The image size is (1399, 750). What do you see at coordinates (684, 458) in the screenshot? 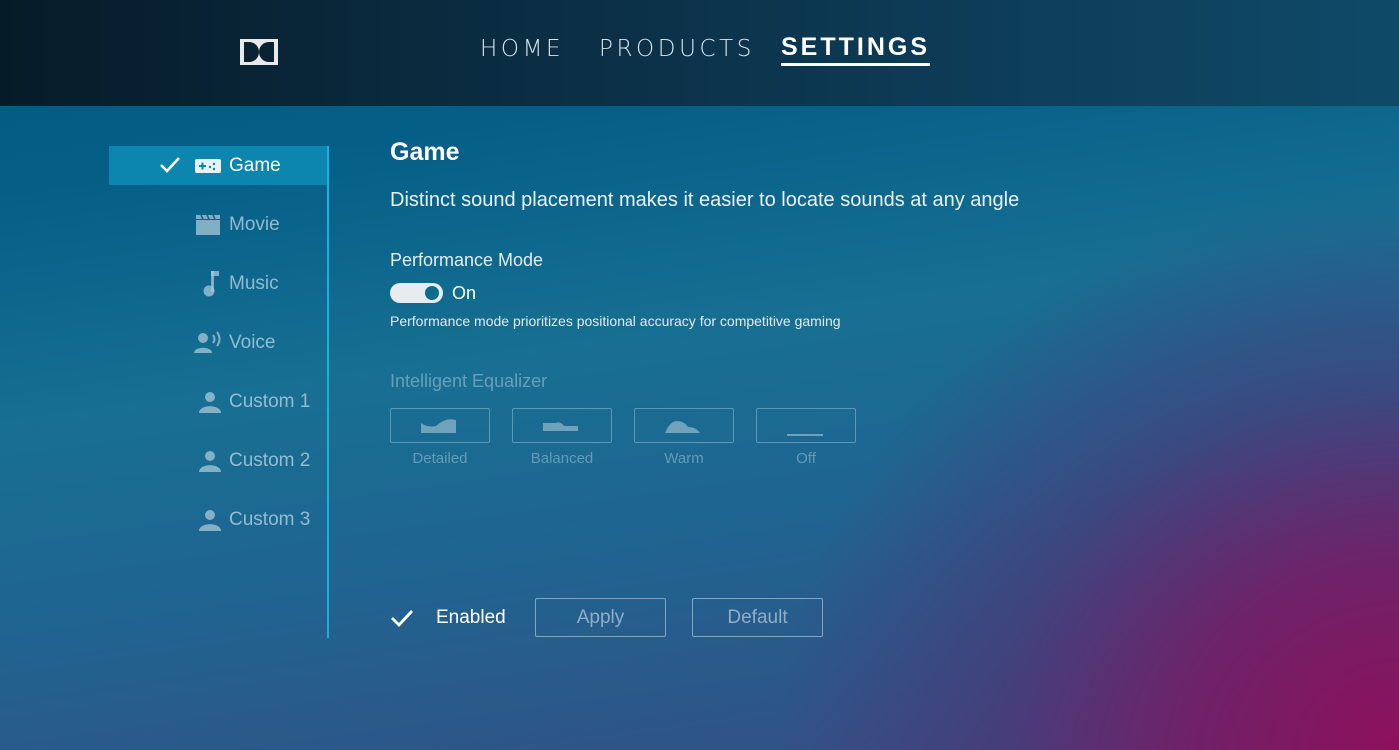
I see `eq-warm-caption: Warm` at bounding box center [684, 458].